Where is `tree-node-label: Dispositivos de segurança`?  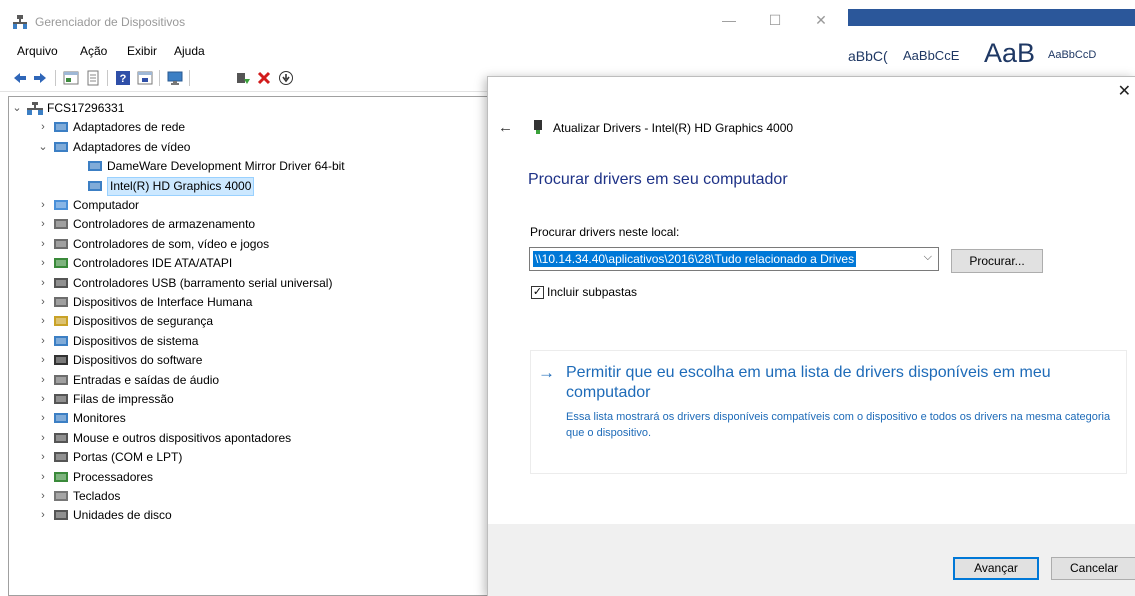 tree-node-label: Dispositivos de segurança is located at coordinates (143, 321).